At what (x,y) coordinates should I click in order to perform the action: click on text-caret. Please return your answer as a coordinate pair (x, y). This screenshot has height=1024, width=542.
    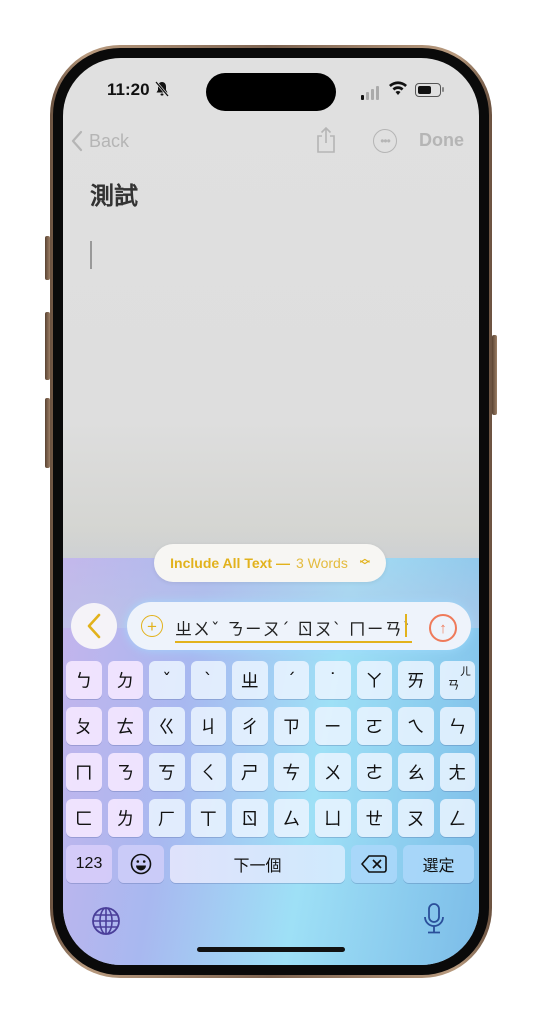
    Looking at the image, I should click on (91, 255).